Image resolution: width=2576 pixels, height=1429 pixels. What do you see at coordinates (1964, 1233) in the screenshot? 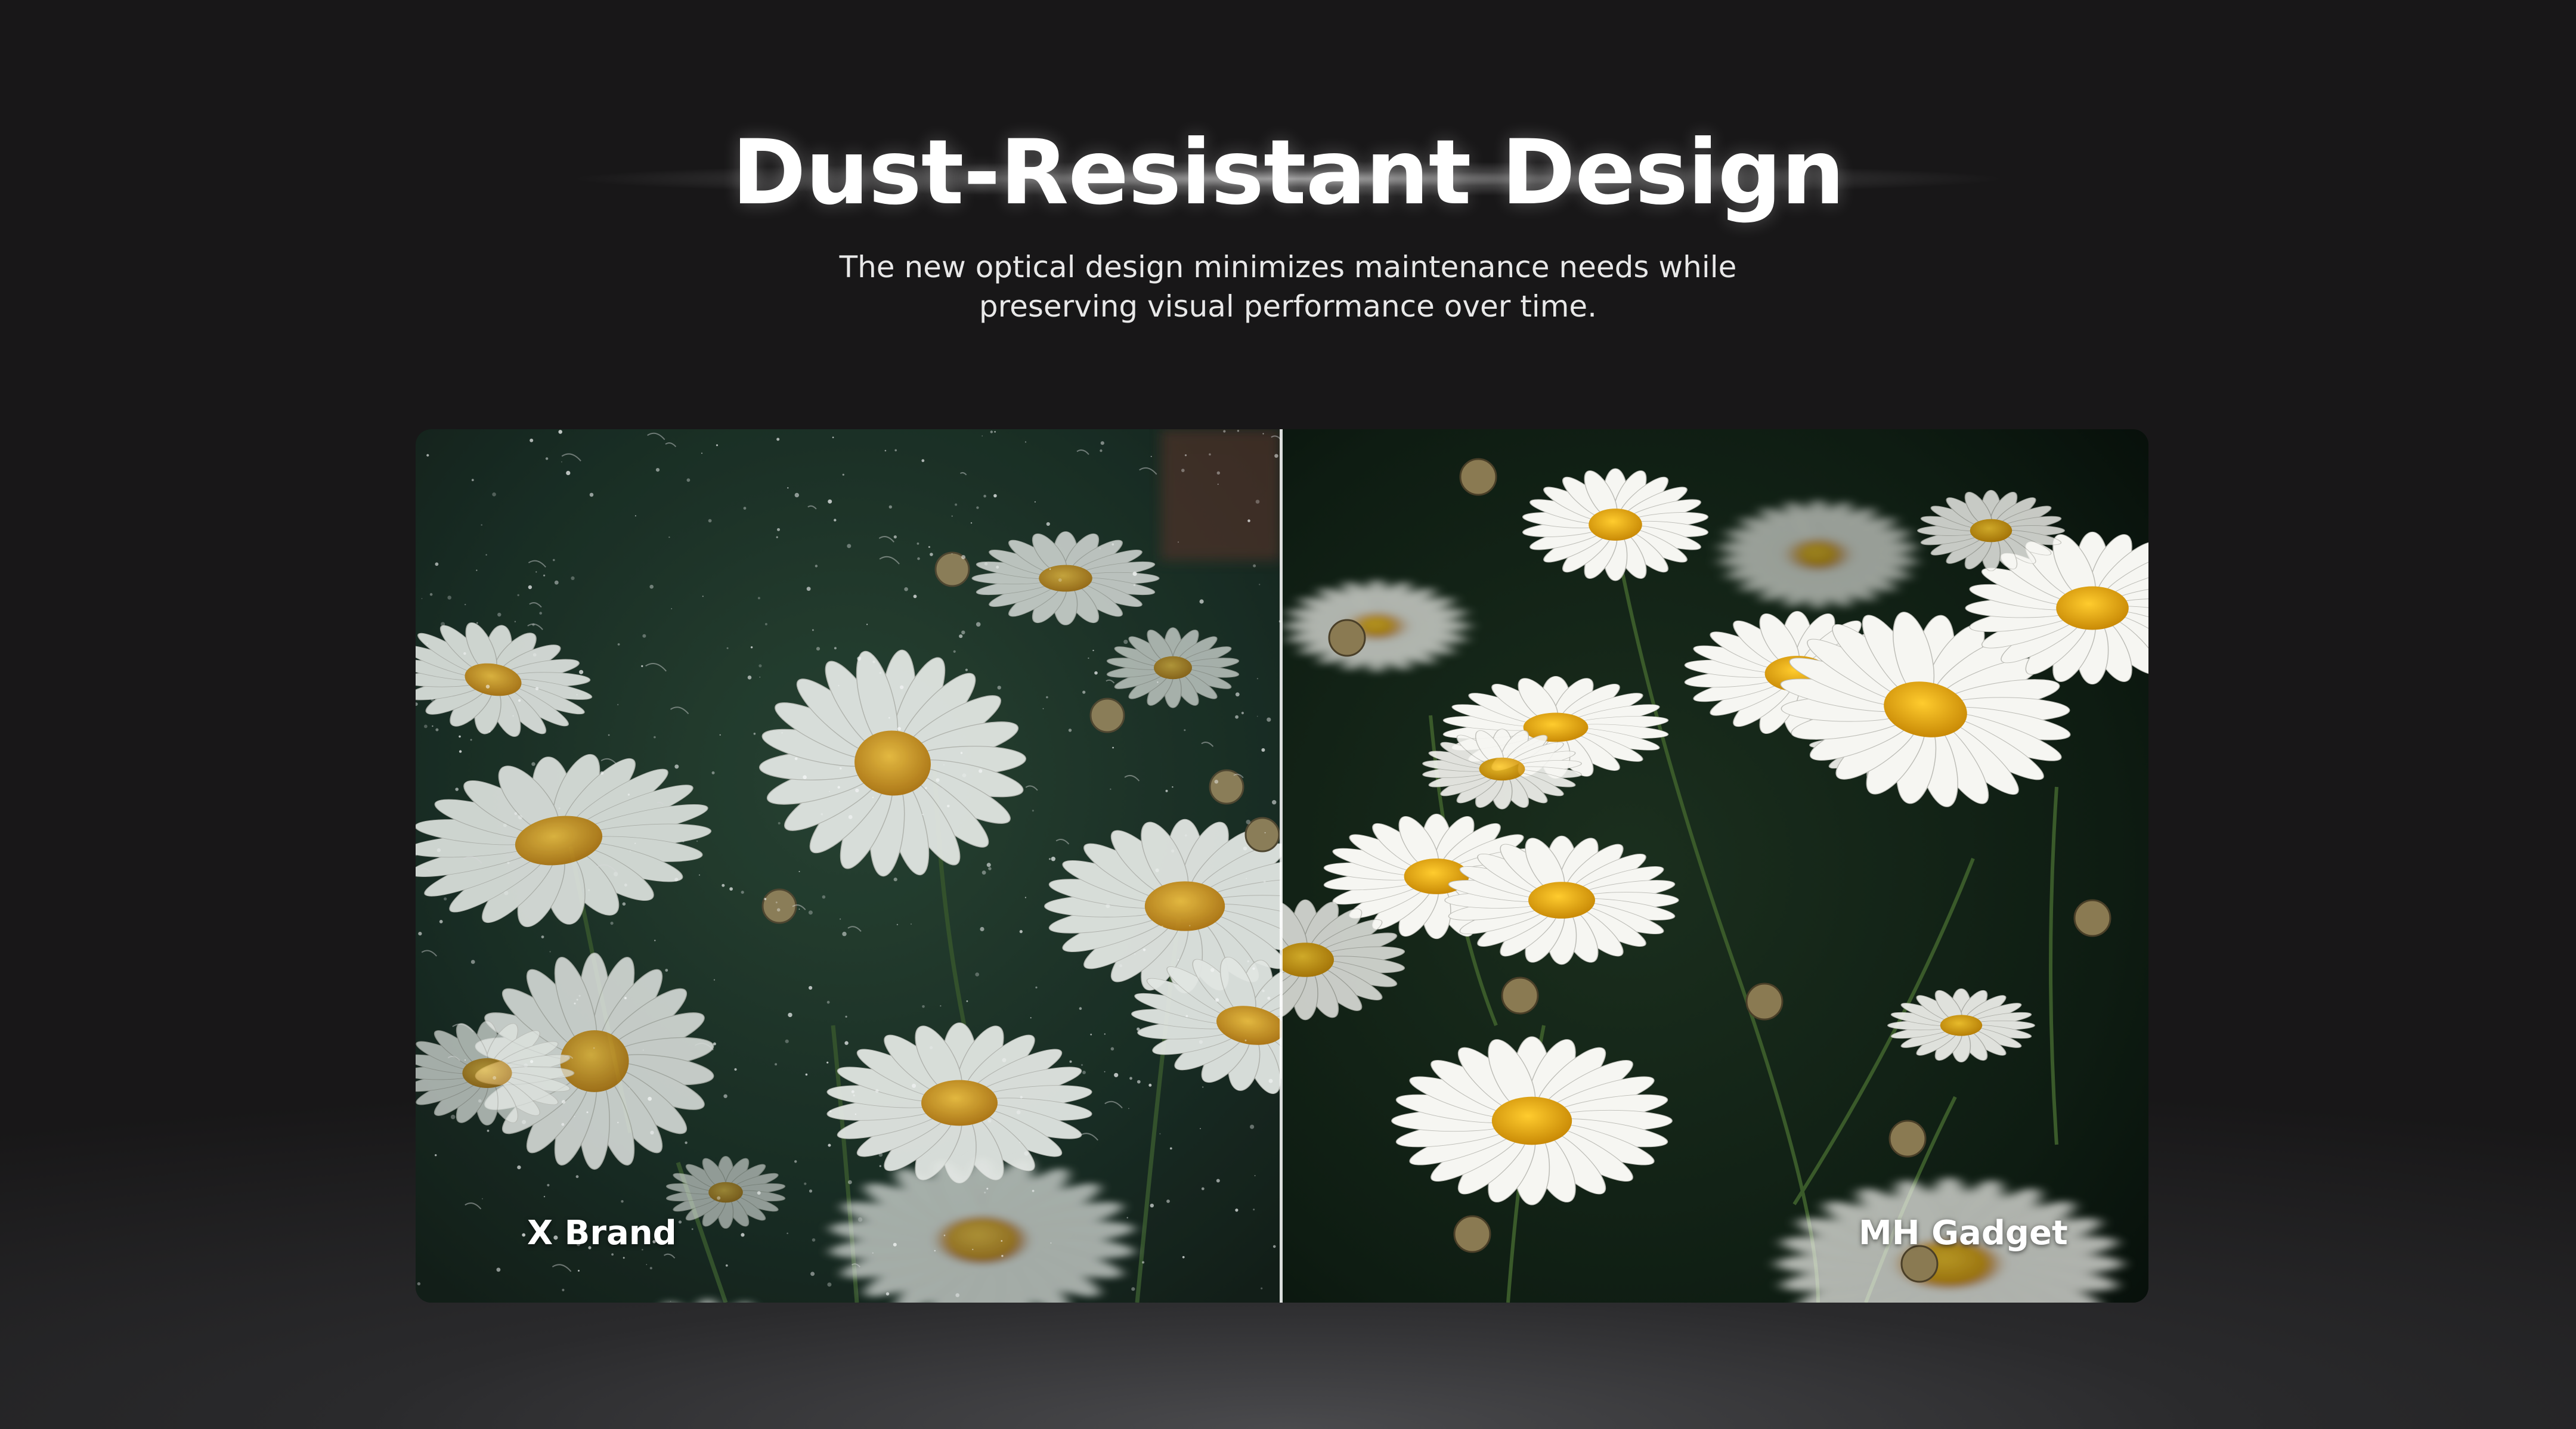
I see `label-mh-gadget: MH Gadget` at bounding box center [1964, 1233].